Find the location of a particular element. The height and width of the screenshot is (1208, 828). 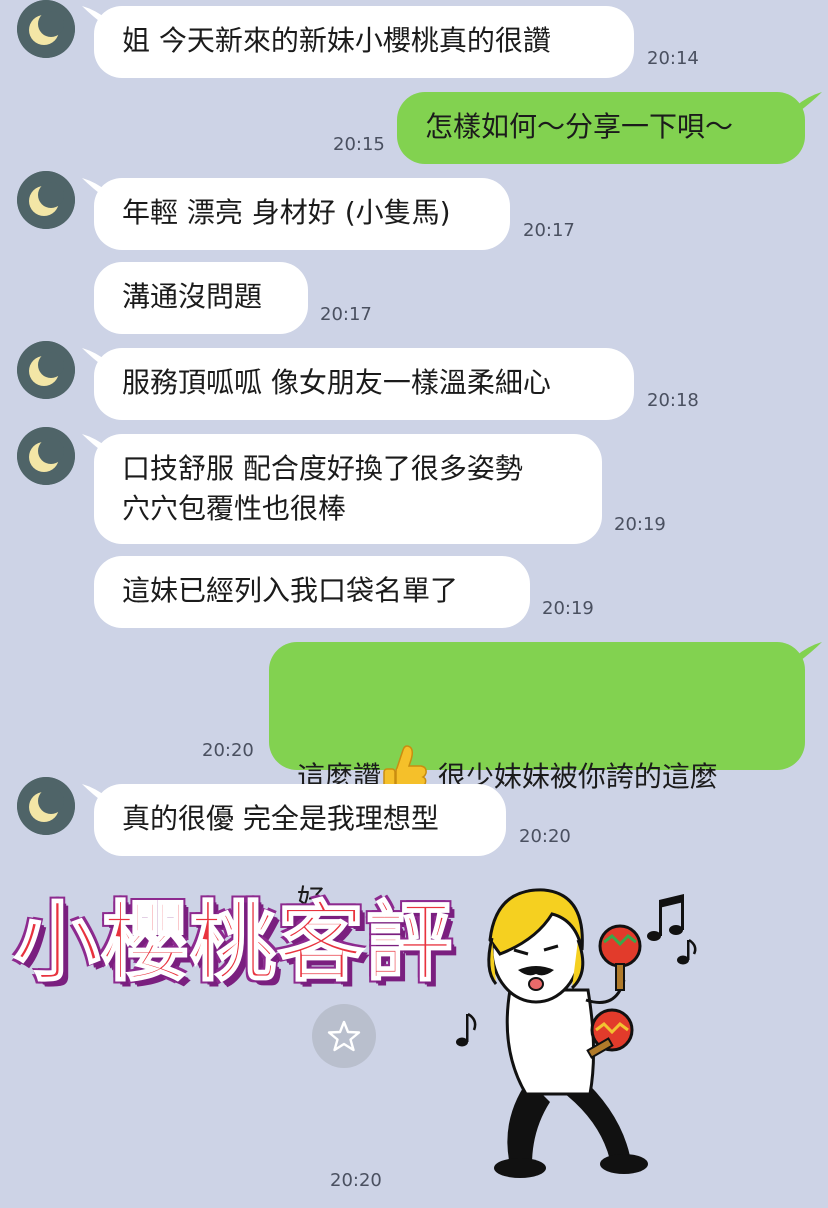

star-icon is located at coordinates (344, 1036).